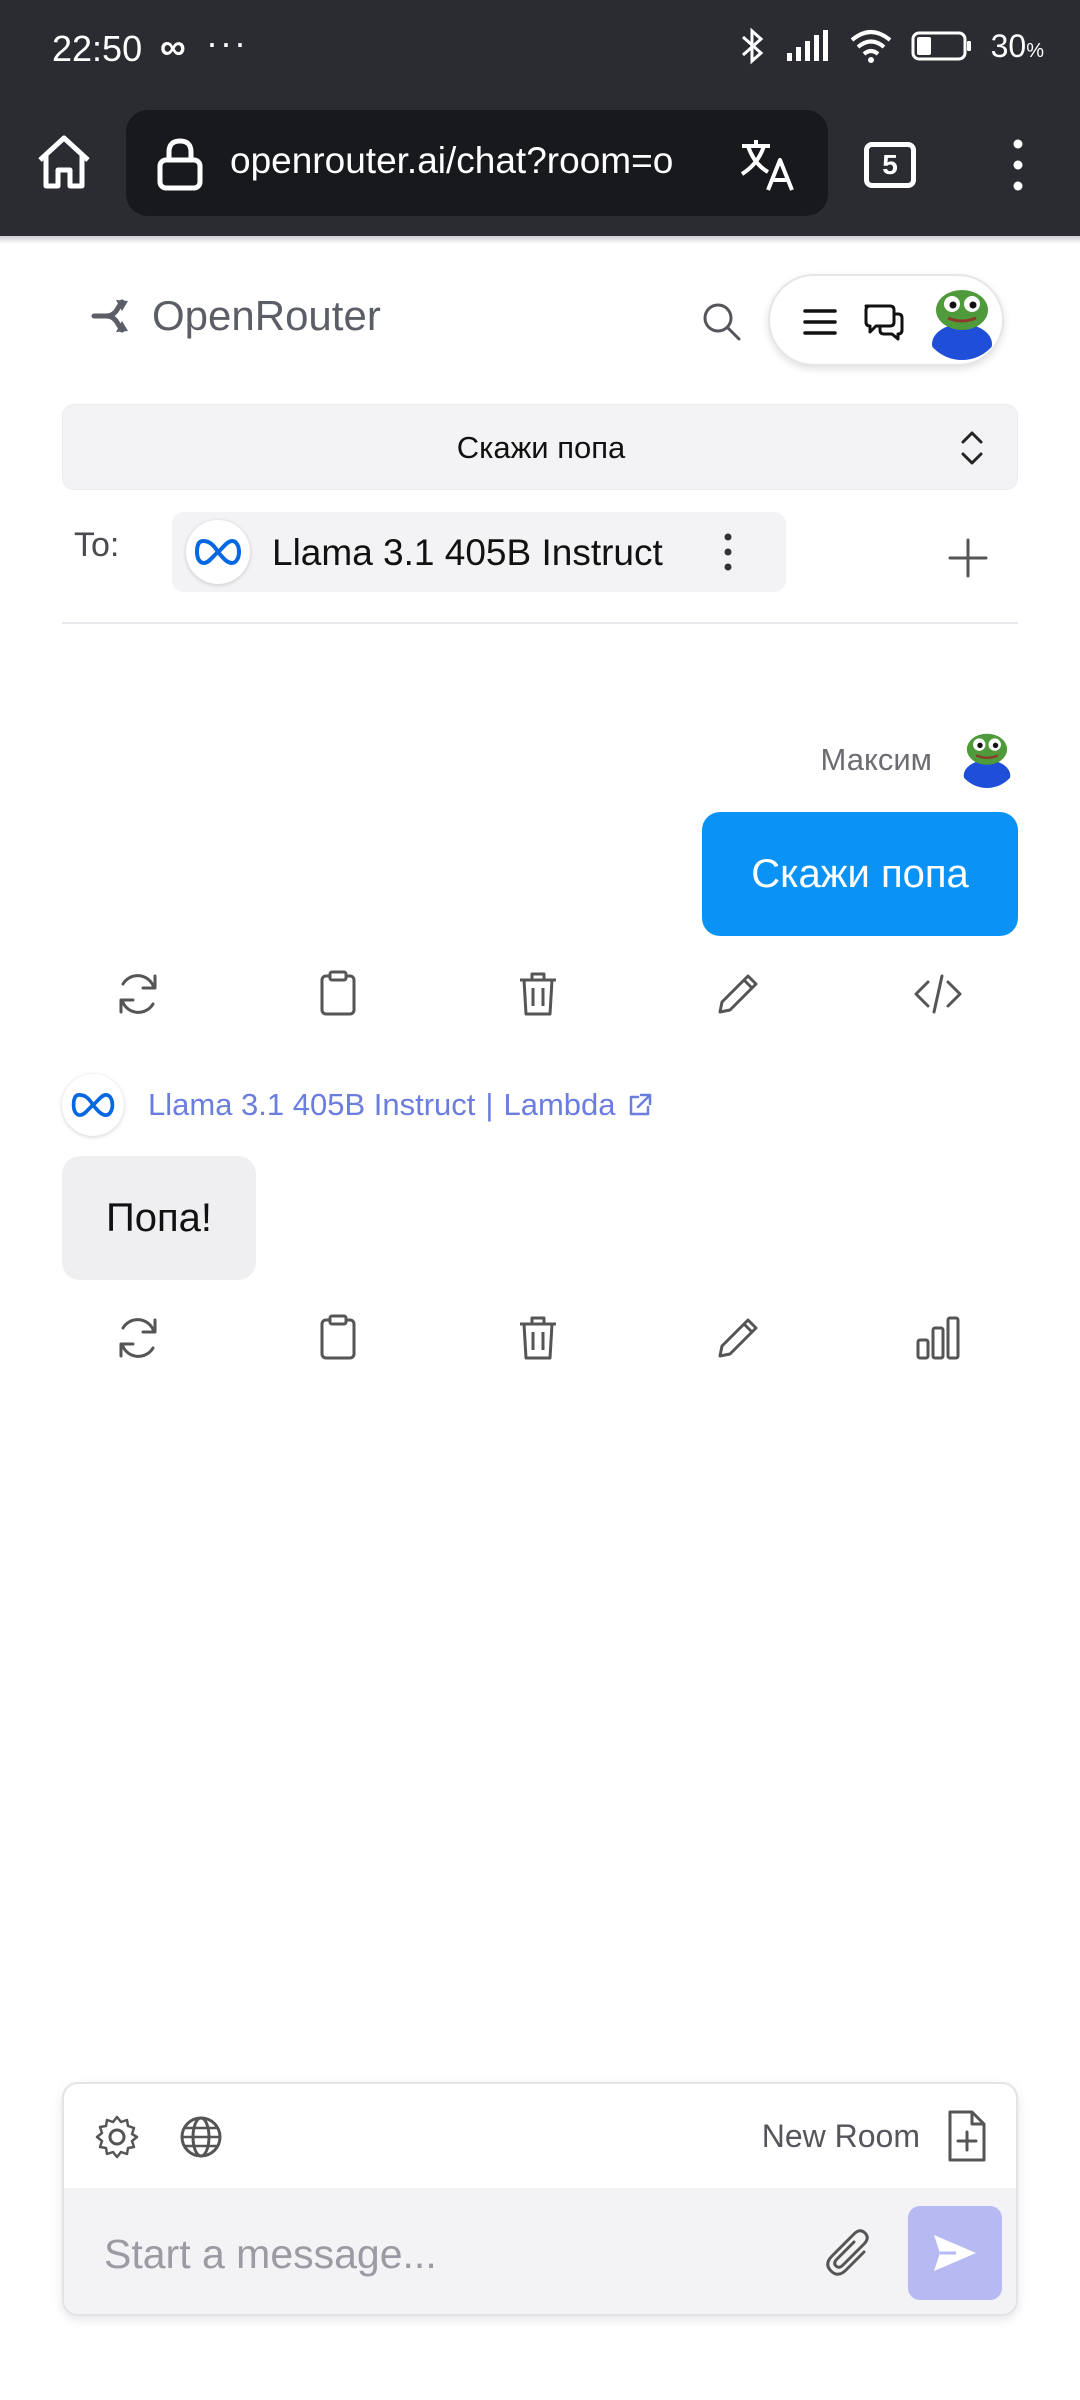 The height and width of the screenshot is (2400, 1080). I want to click on chevron-up-down-icon, so click(972, 448).